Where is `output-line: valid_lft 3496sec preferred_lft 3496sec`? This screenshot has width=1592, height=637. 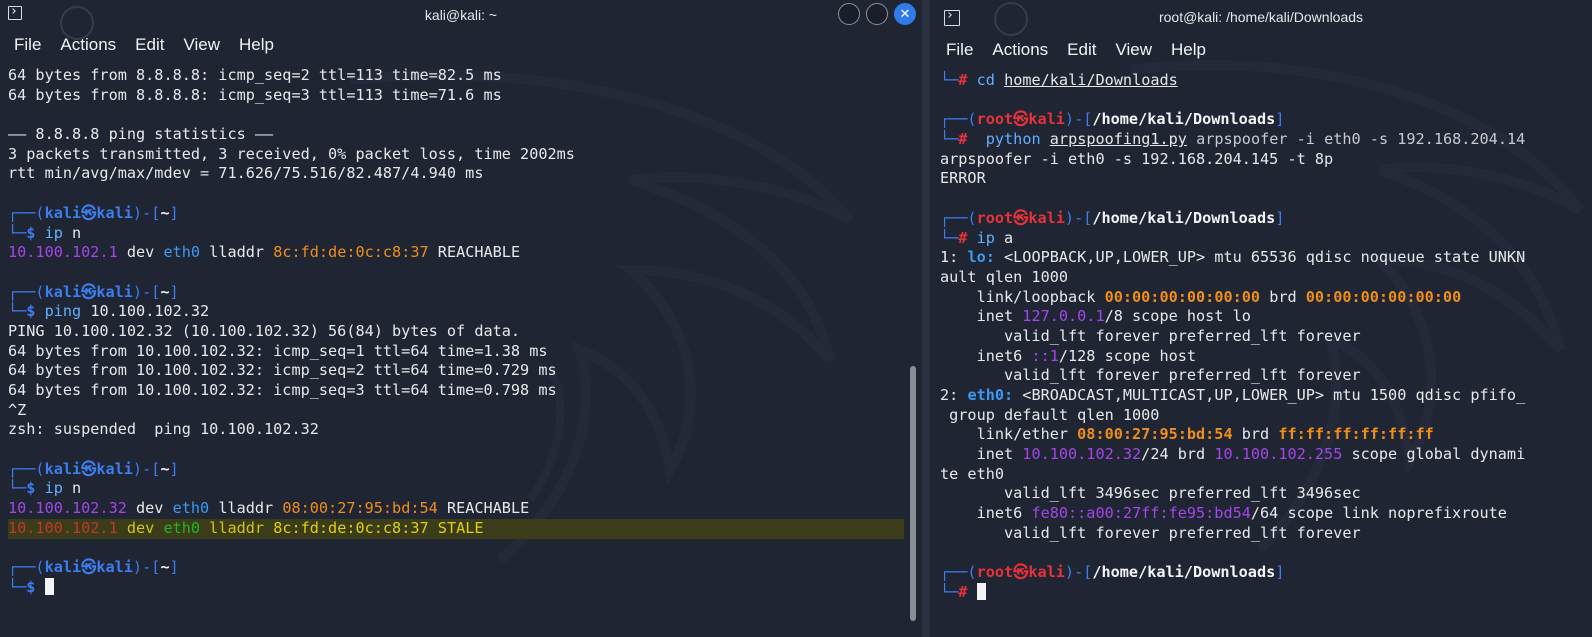 output-line: valid_lft 3496sec preferred_lft 3496sec is located at coordinates (1266, 494).